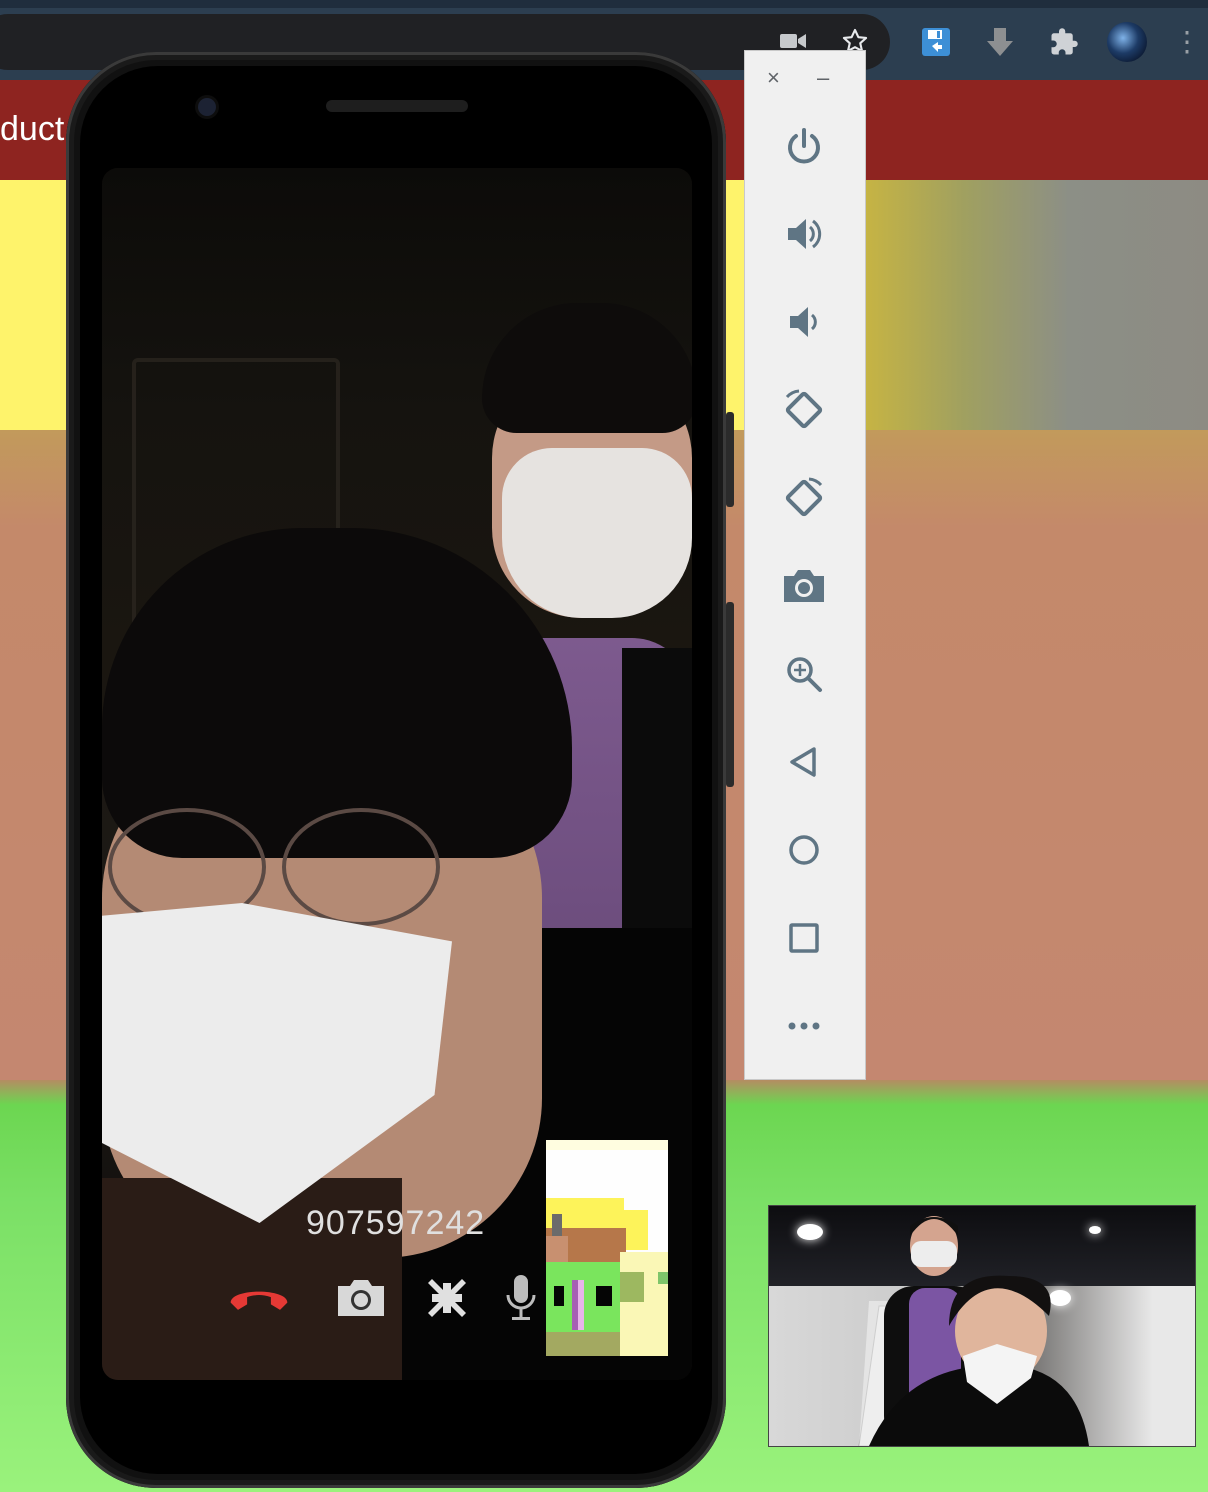 The width and height of the screenshot is (1208, 1492). Describe the element at coordinates (973, 1331) in the screenshot. I see `webcam-people` at that location.